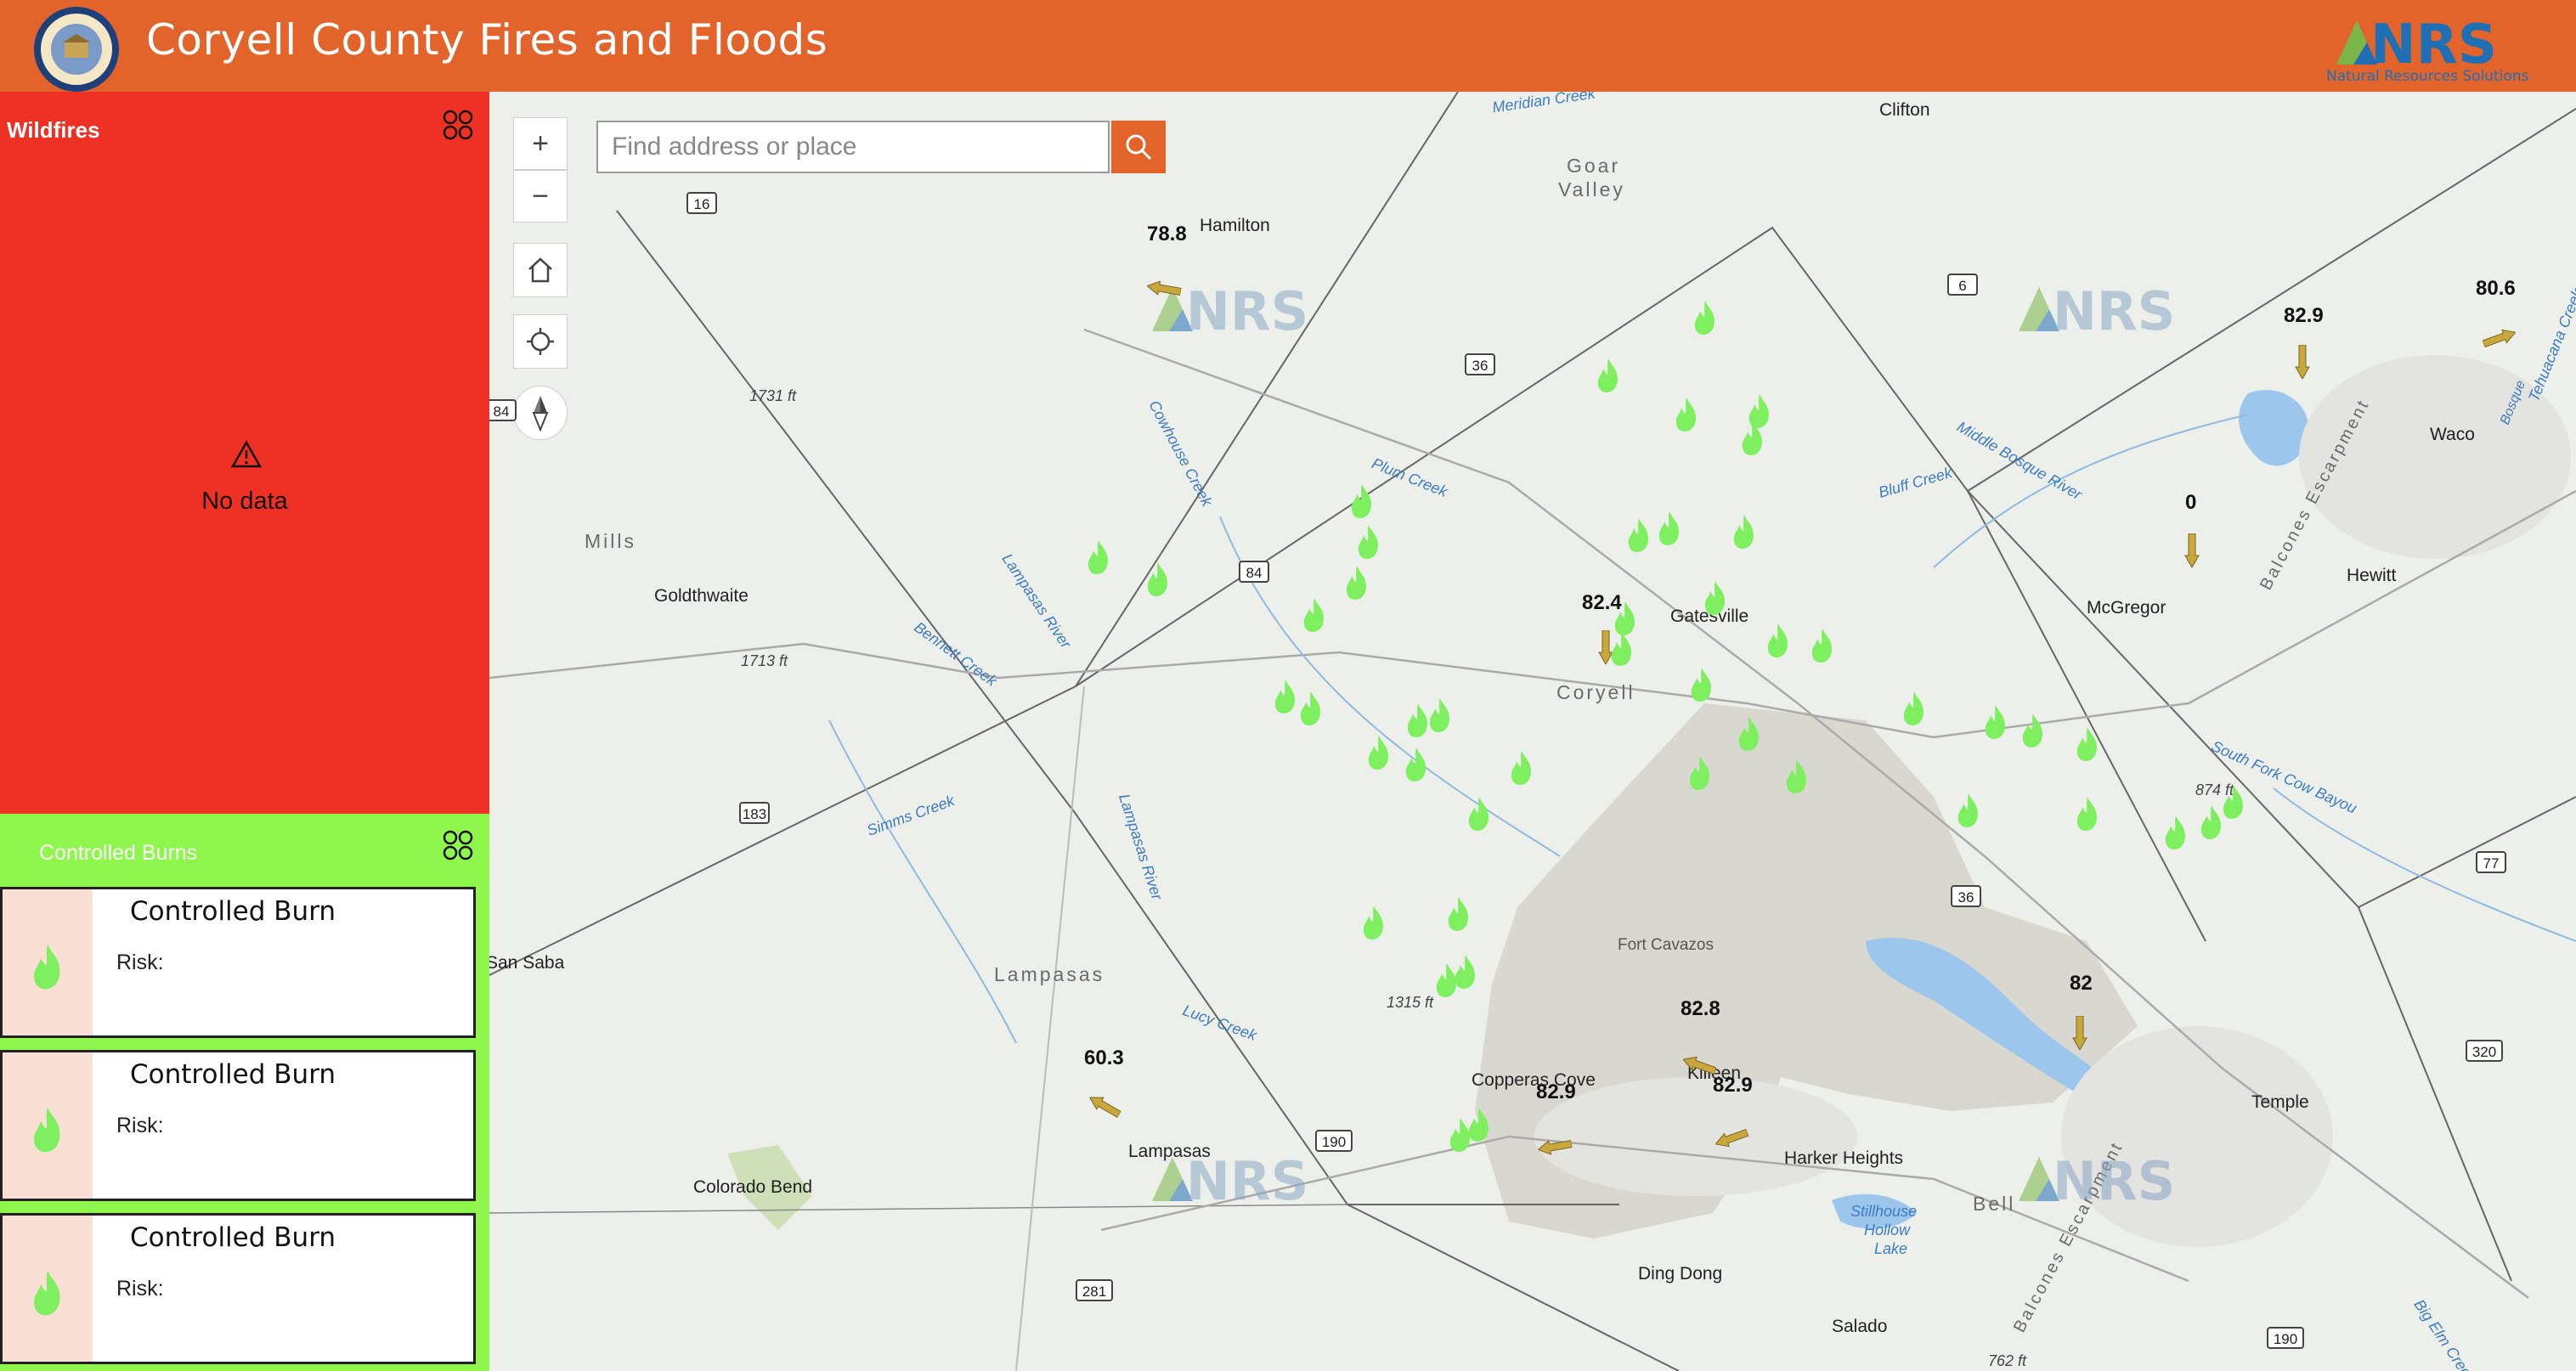  Describe the element at coordinates (540, 341) in the screenshot. I see `locate-button` at that location.